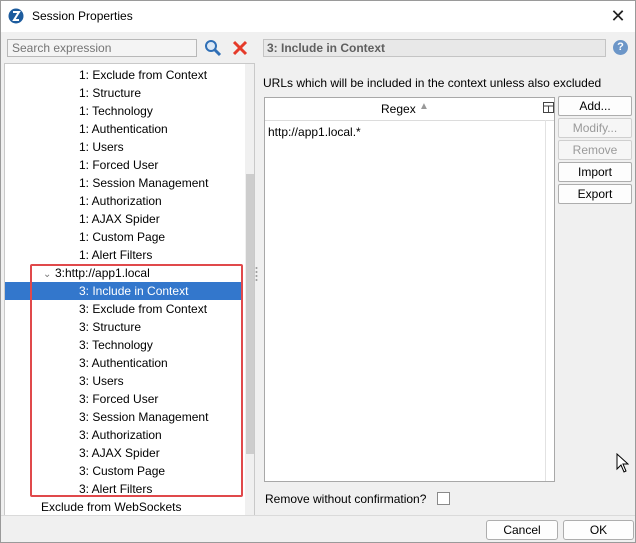 The width and height of the screenshot is (636, 543). What do you see at coordinates (110, 93) in the screenshot?
I see `tree-item-label: 1: Structure` at bounding box center [110, 93].